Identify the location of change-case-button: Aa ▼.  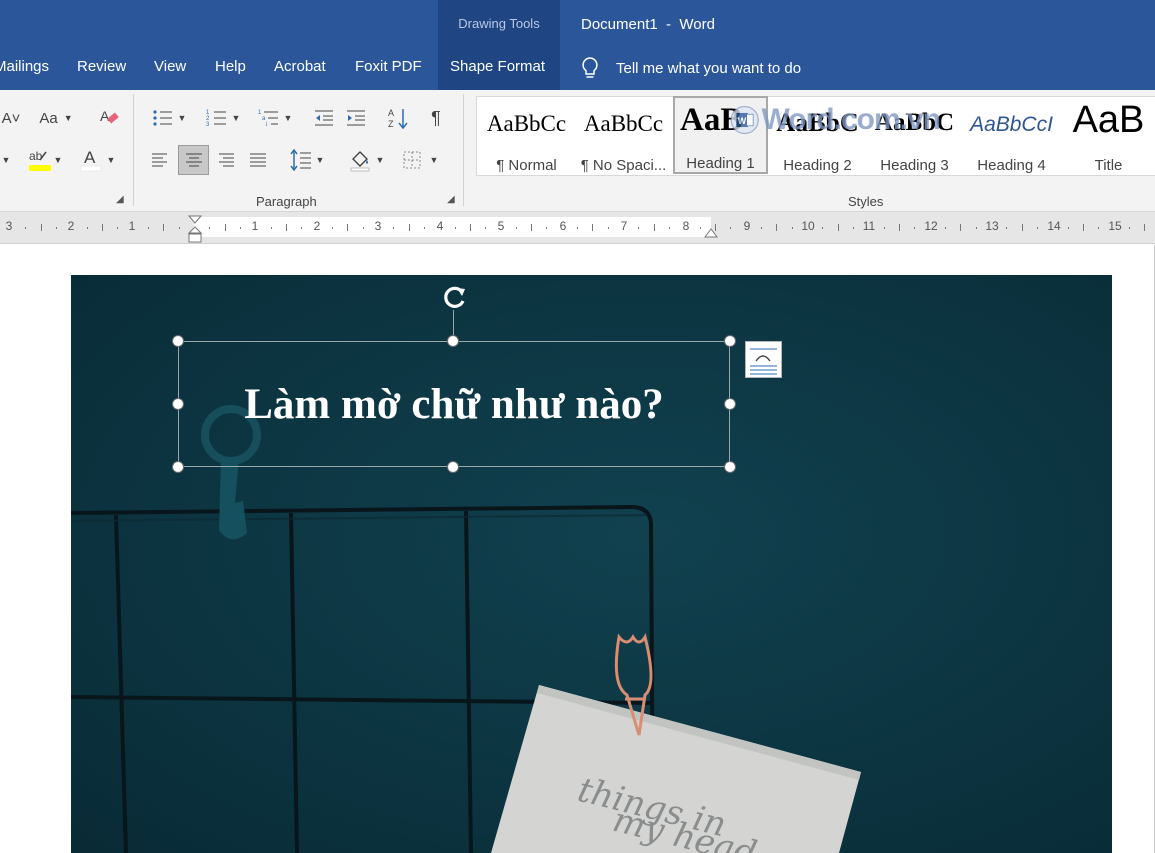
(56, 118).